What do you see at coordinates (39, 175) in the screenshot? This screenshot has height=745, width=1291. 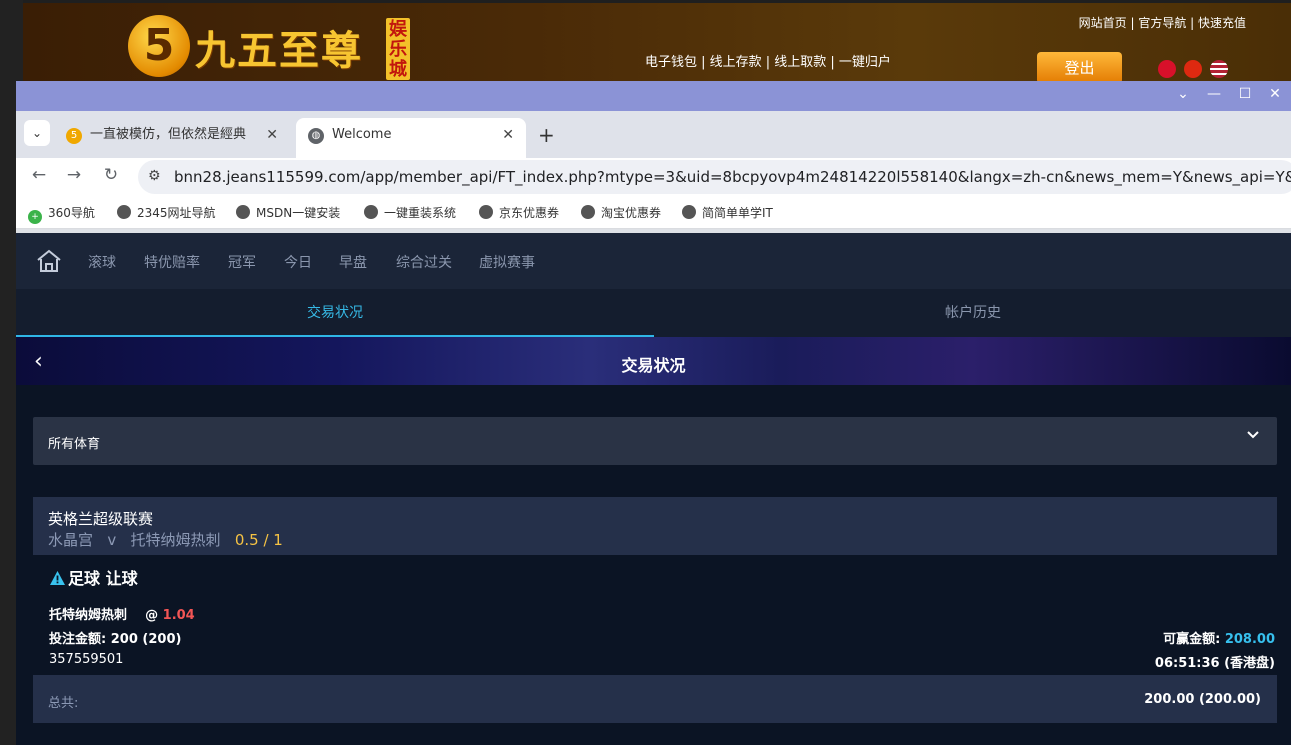 I see `back-arrow-icon: ←` at bounding box center [39, 175].